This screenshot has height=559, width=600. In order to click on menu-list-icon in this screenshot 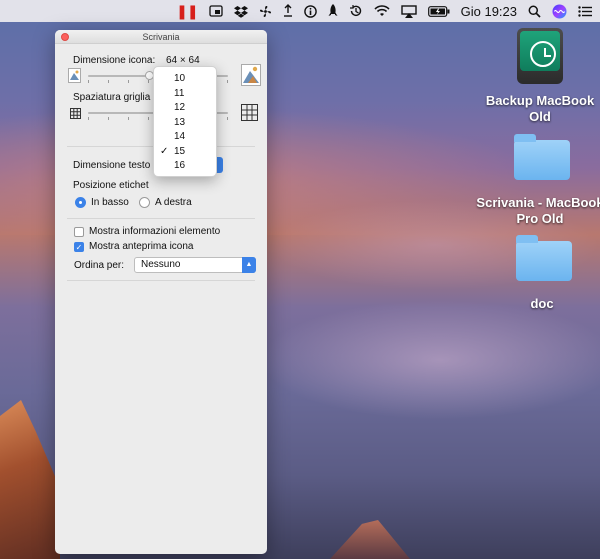, I will do `click(585, 11)`.